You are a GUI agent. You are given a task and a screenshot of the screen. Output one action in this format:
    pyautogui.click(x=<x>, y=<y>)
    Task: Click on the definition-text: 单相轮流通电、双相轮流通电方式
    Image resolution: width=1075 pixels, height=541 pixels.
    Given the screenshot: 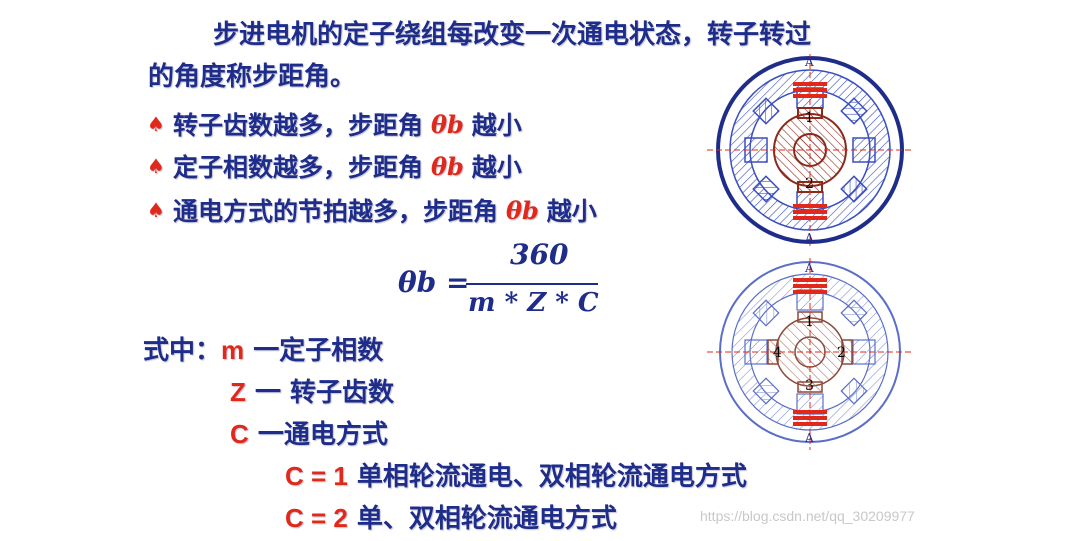 What is the action you would take?
    pyautogui.click(x=547, y=477)
    